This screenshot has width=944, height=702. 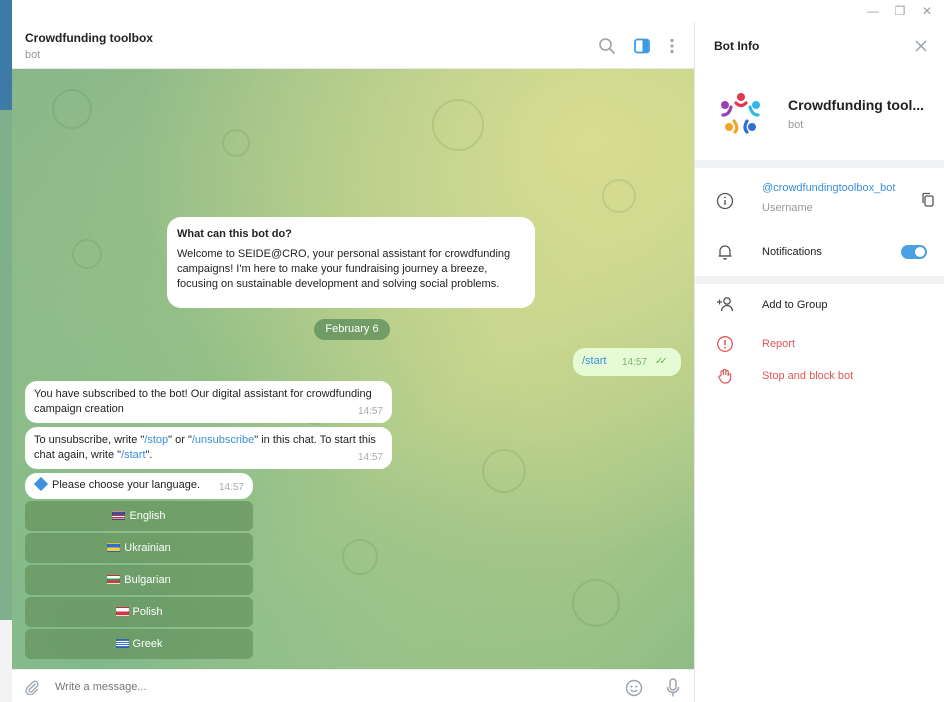 I want to click on message-text: Please choose your language., so click(x=126, y=485).